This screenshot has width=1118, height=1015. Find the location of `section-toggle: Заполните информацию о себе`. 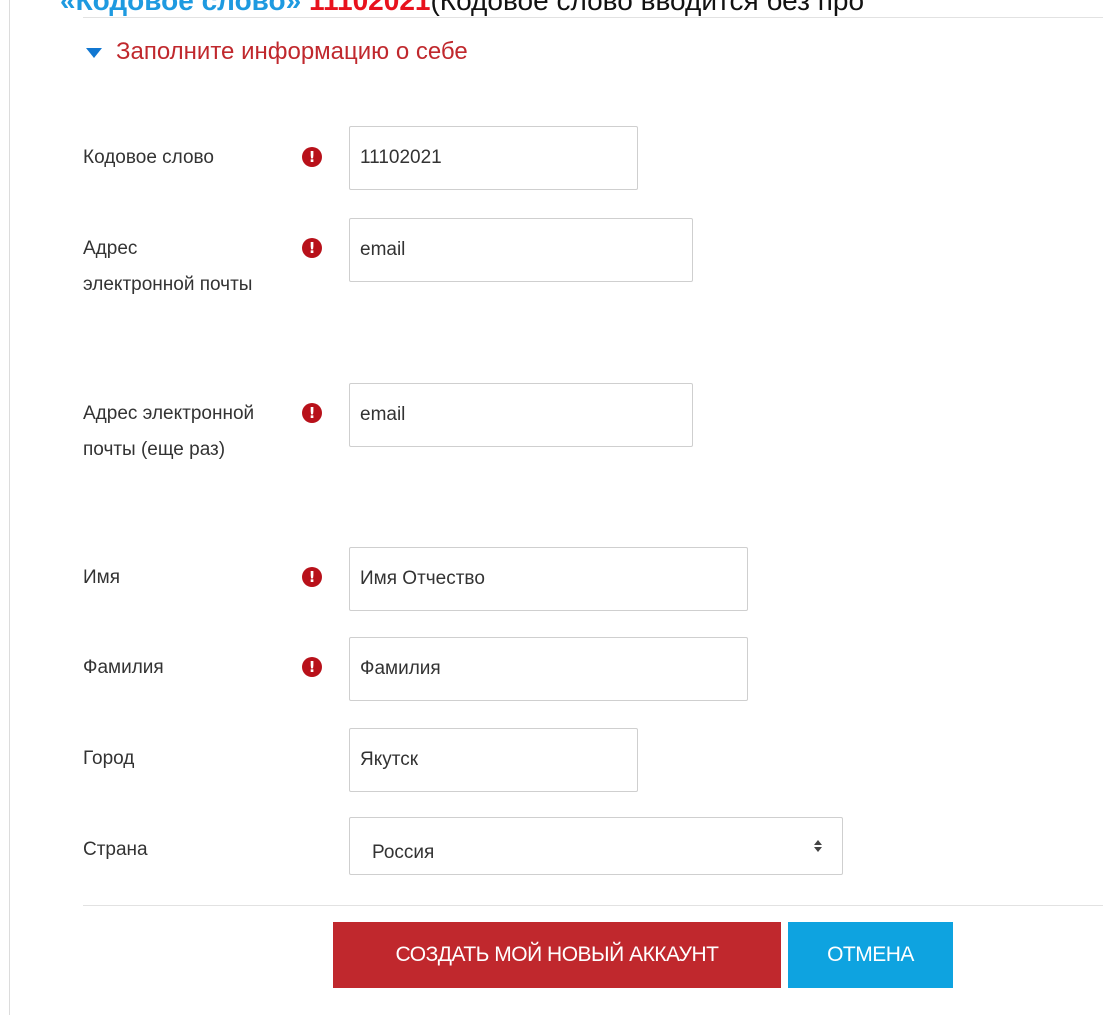

section-toggle: Заполните информацию о себе is located at coordinates (277, 52).